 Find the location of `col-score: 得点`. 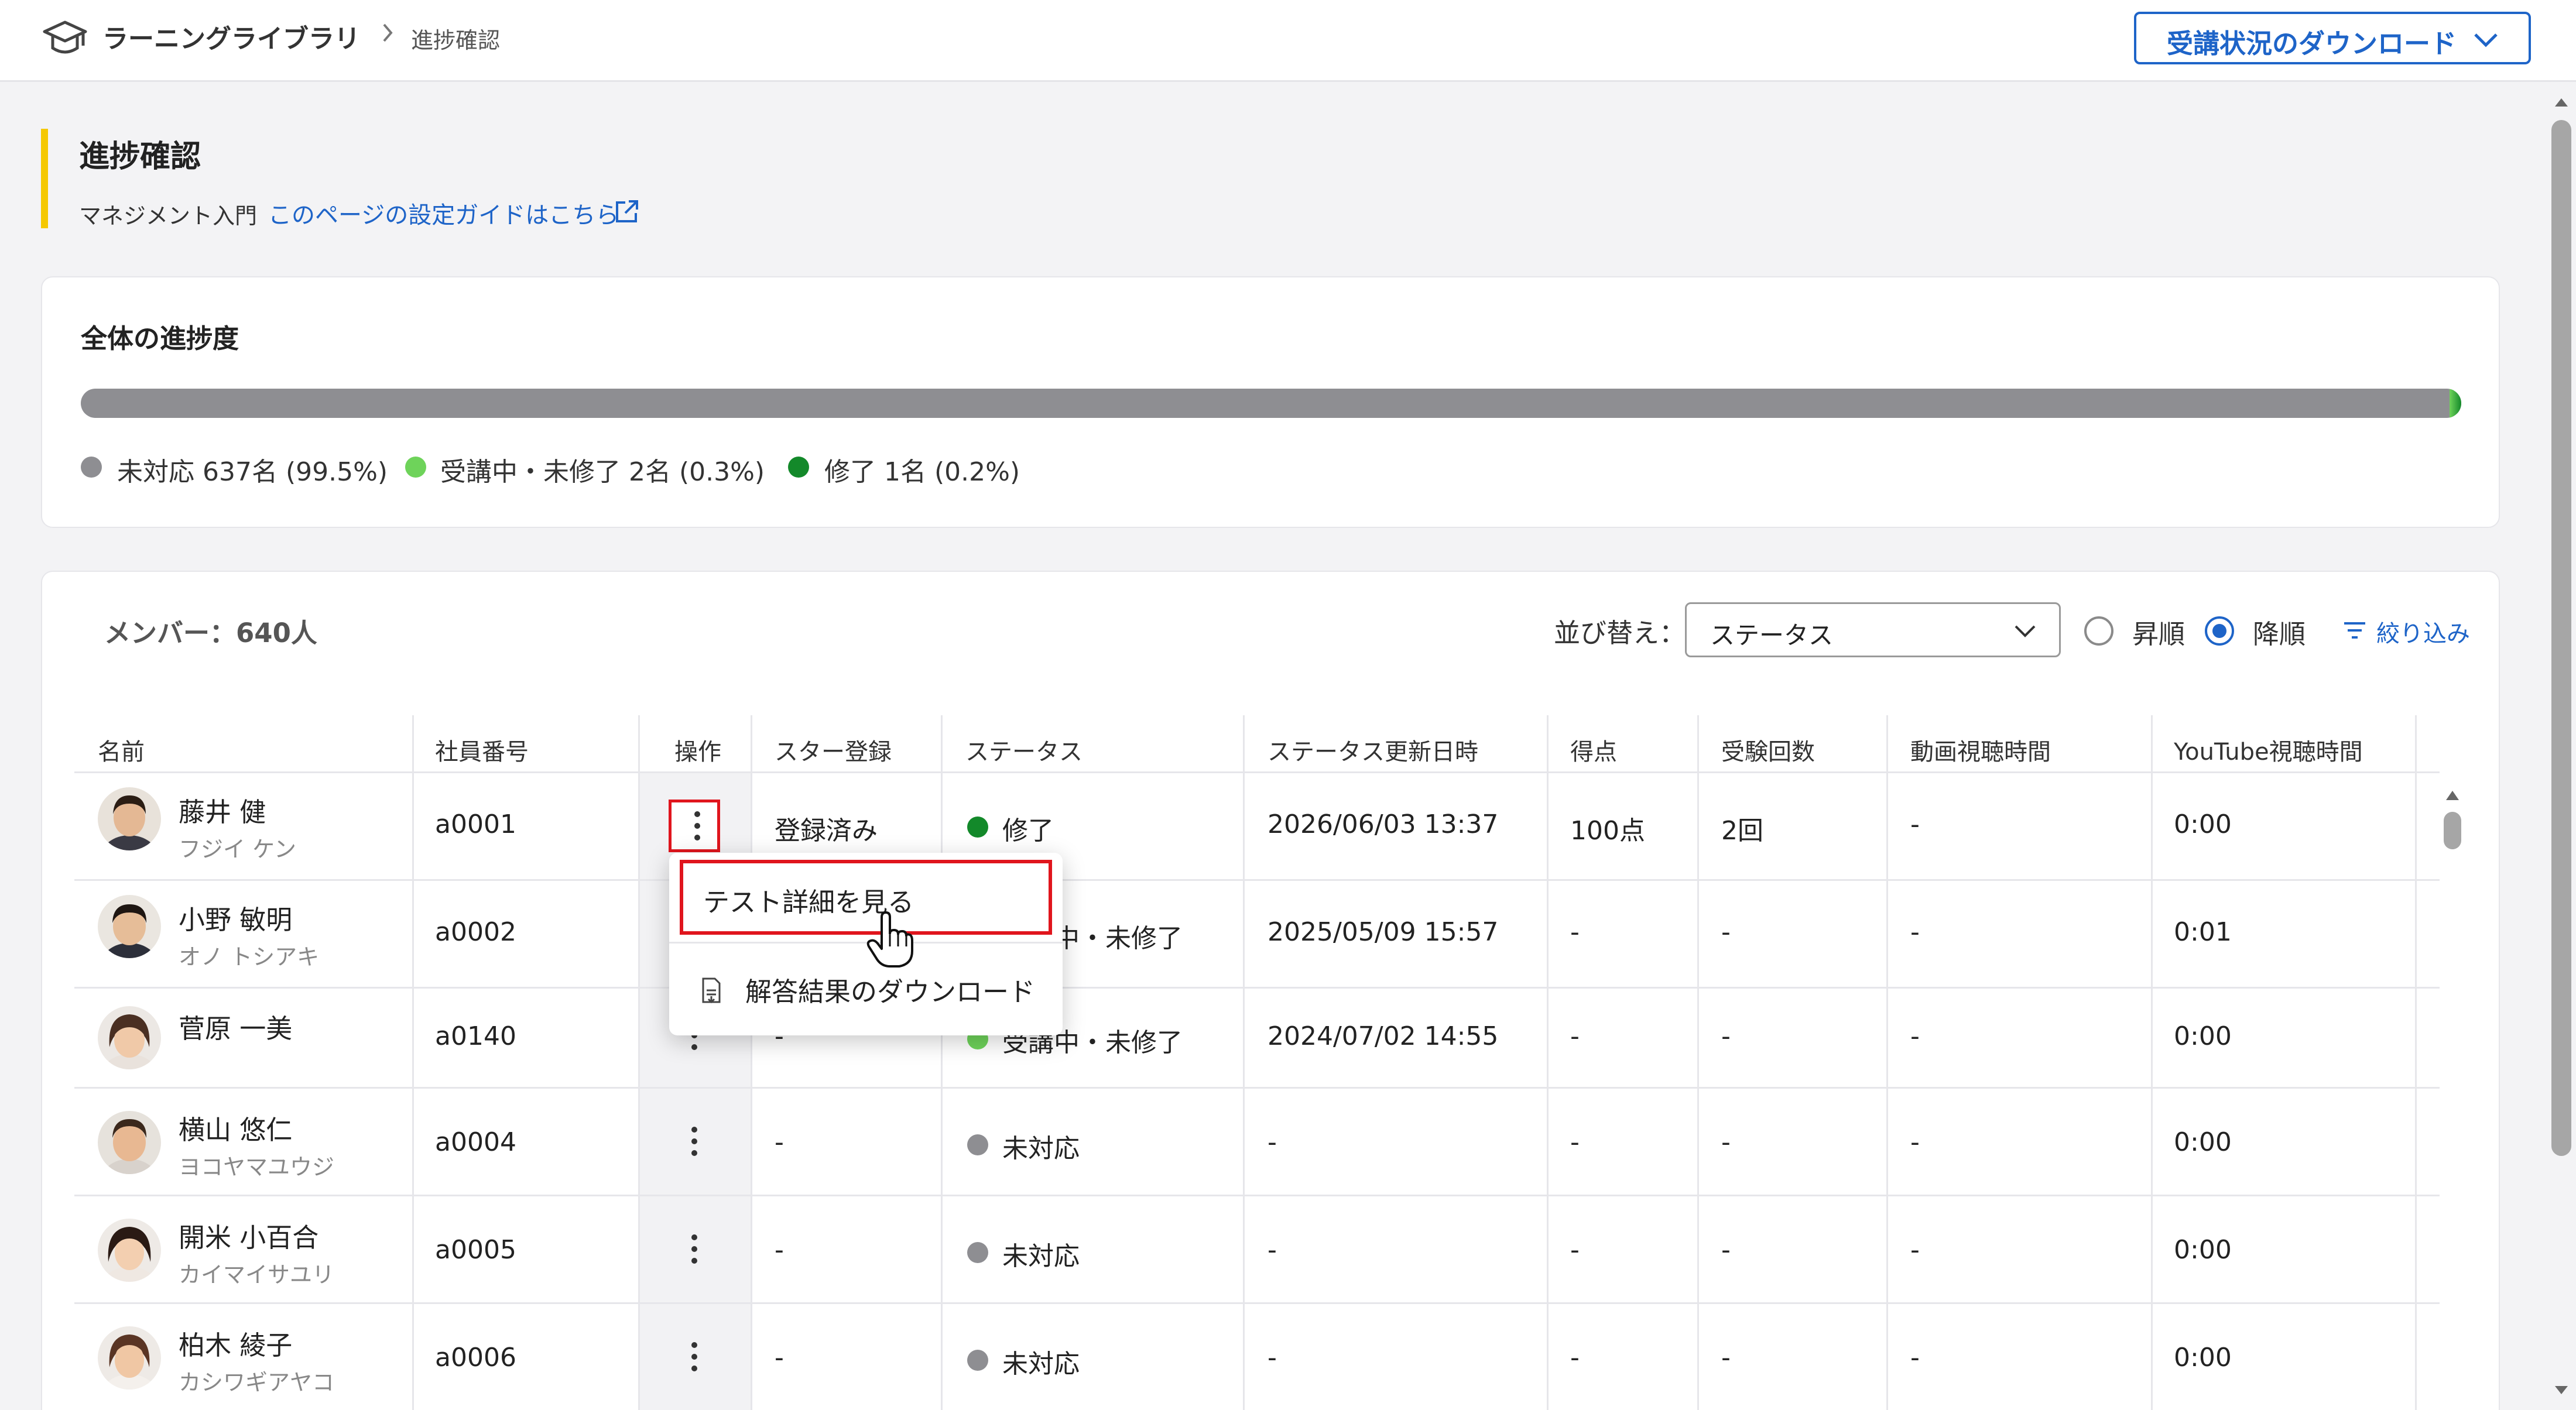

col-score: 得点 is located at coordinates (1593, 744).